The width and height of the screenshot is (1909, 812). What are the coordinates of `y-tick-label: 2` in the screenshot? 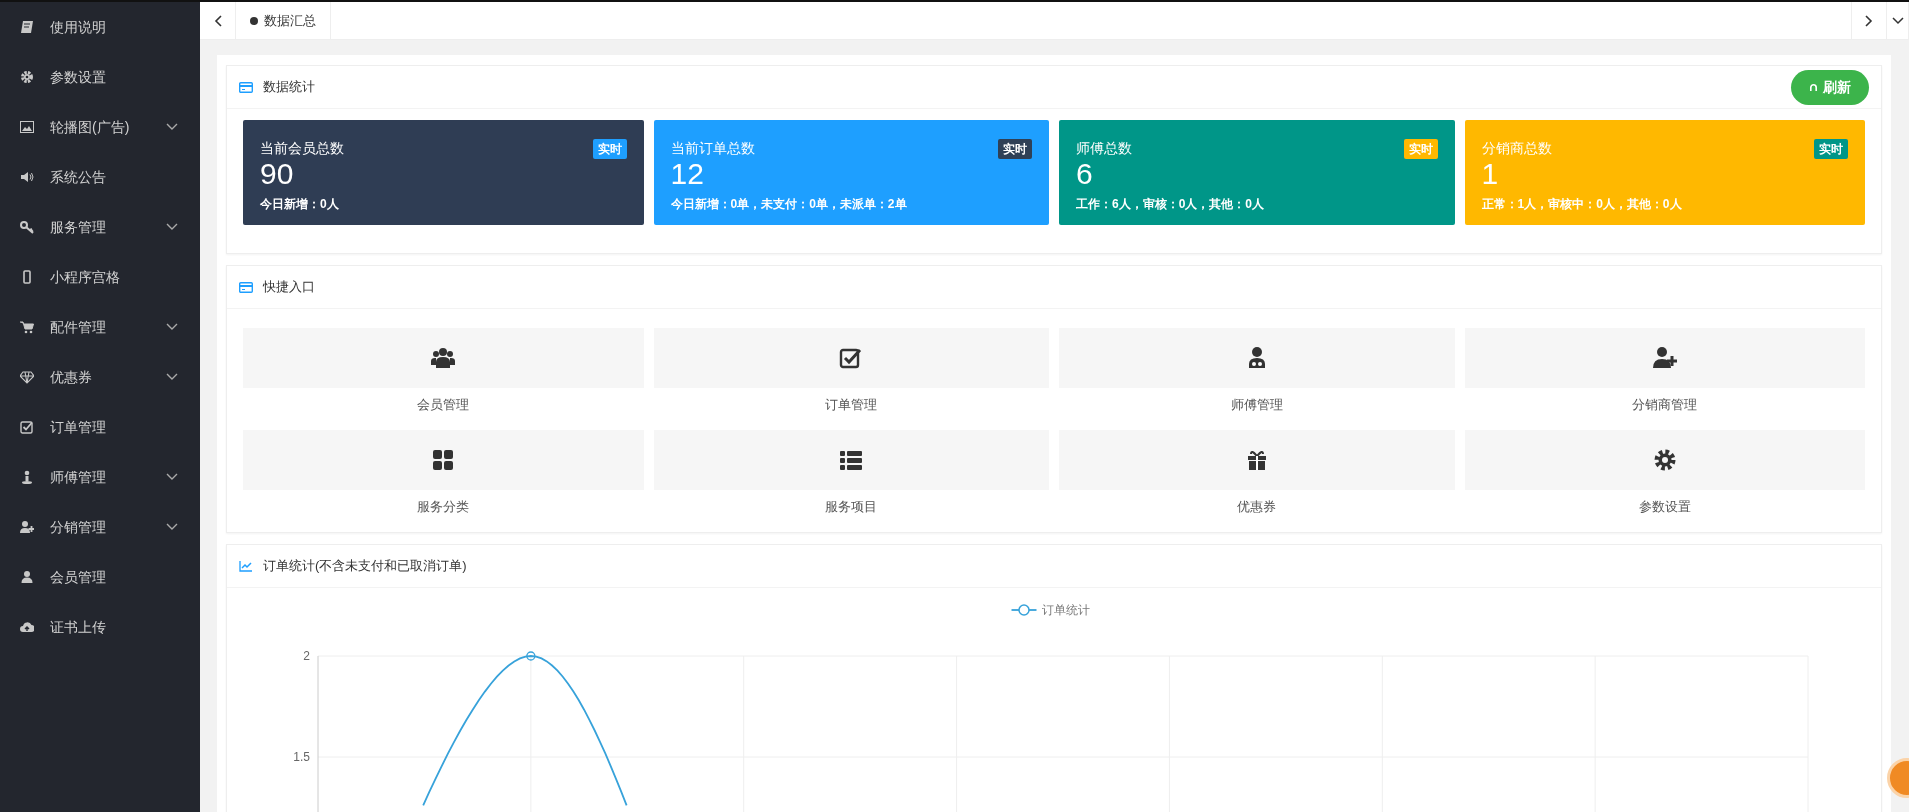 It's located at (306, 656).